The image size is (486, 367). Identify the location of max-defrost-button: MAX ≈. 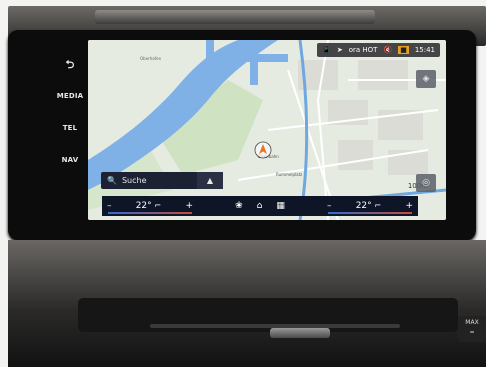
(472, 329).